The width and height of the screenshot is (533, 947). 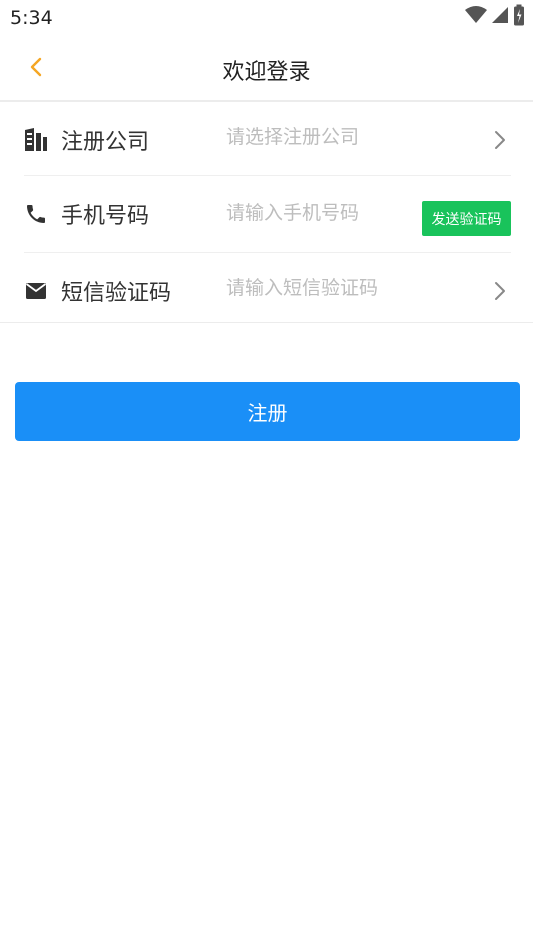 What do you see at coordinates (321, 137) in the screenshot?
I see `company-select-input` at bounding box center [321, 137].